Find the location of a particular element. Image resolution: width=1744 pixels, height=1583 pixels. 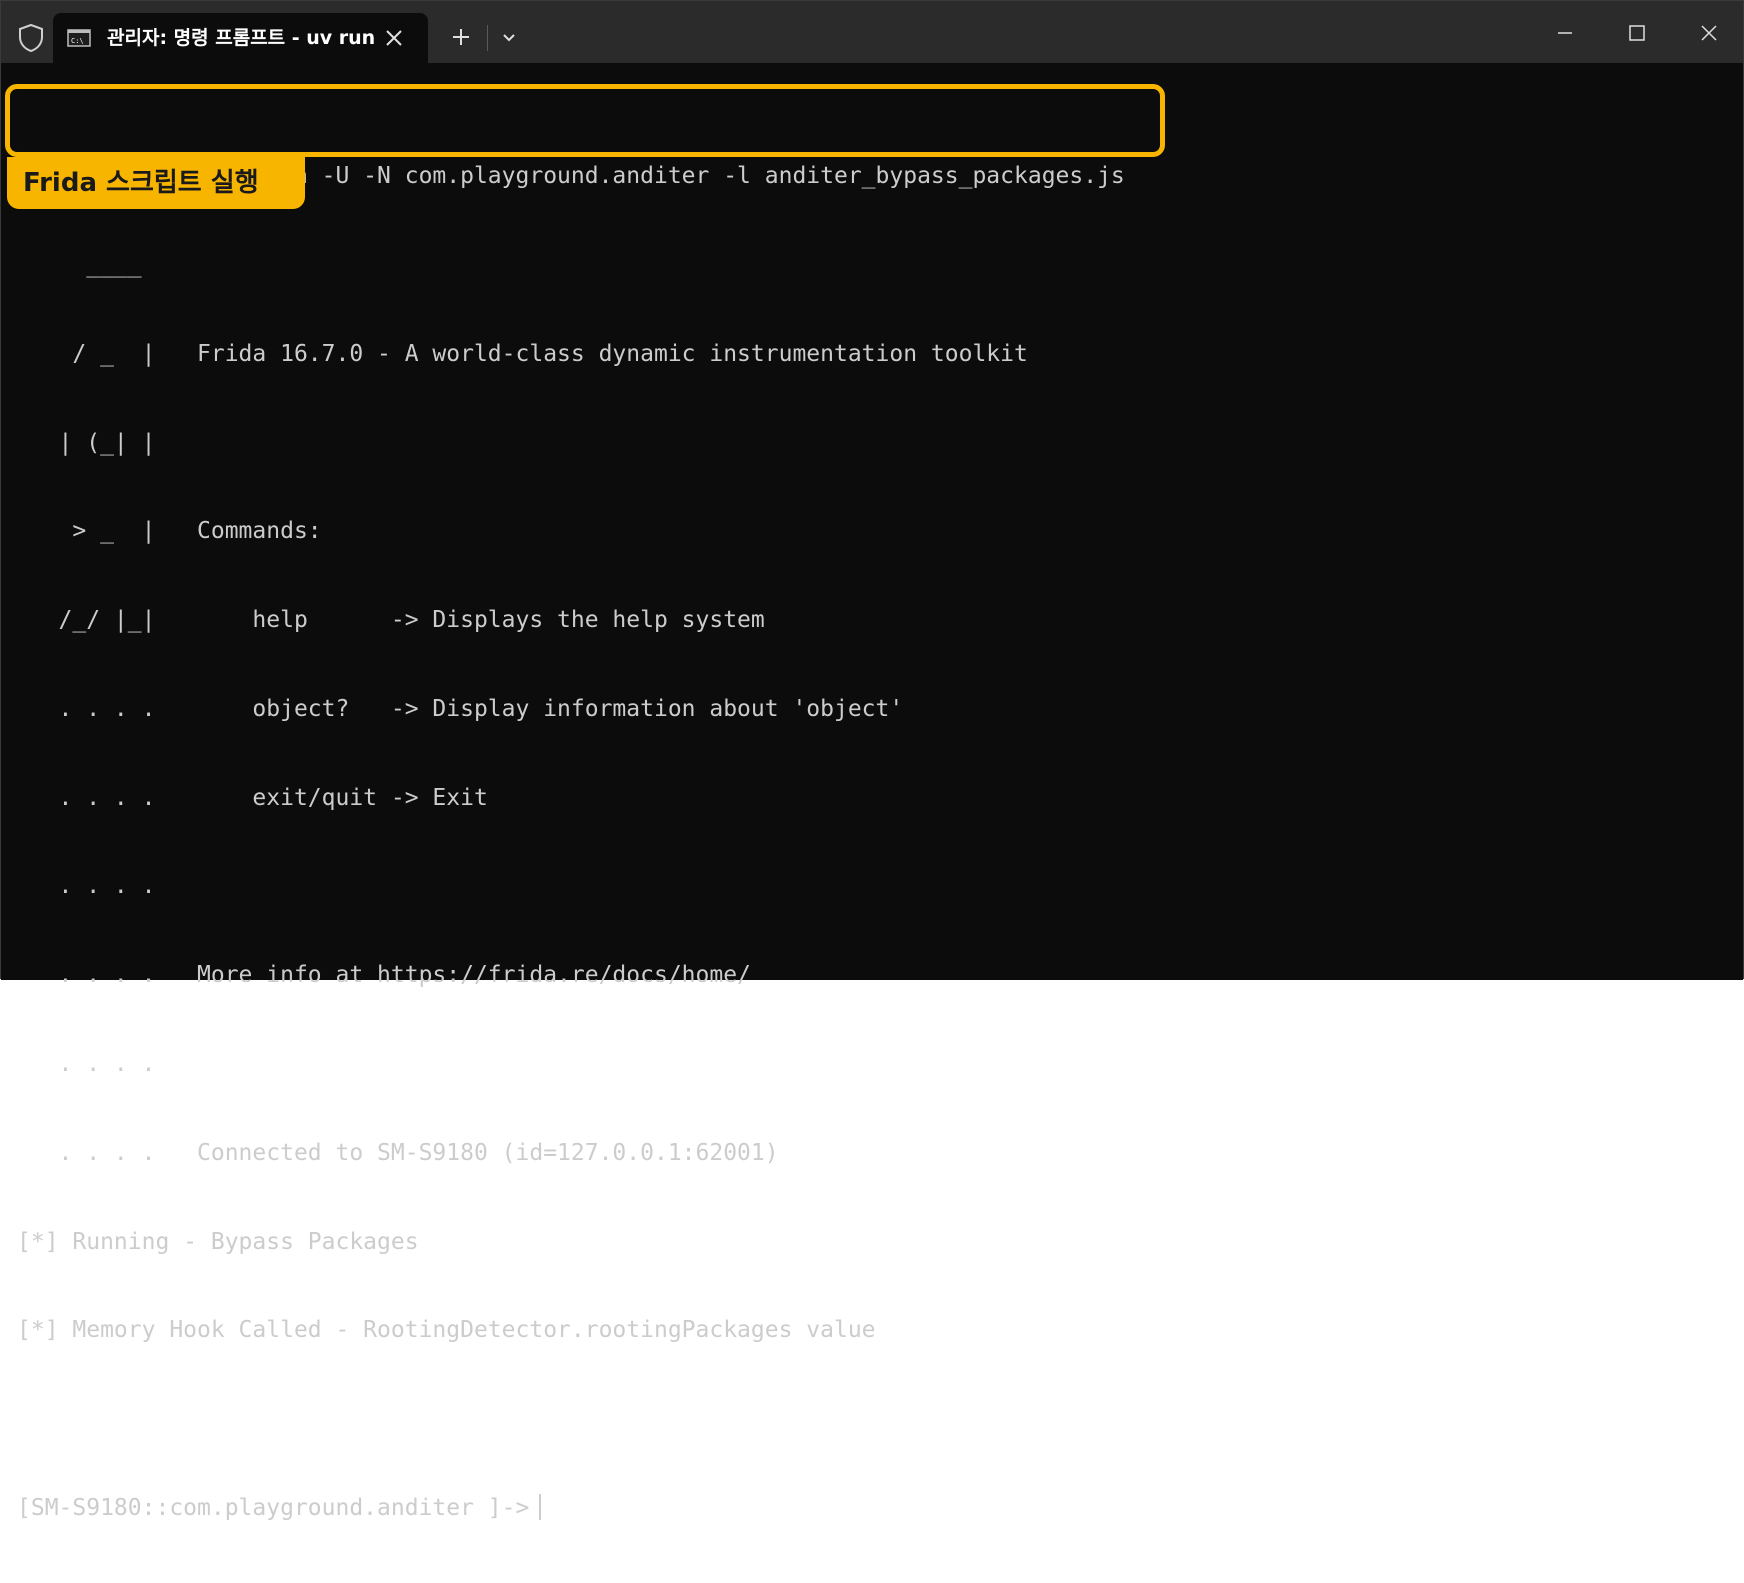

maximize-icon is located at coordinates (1637, 33).